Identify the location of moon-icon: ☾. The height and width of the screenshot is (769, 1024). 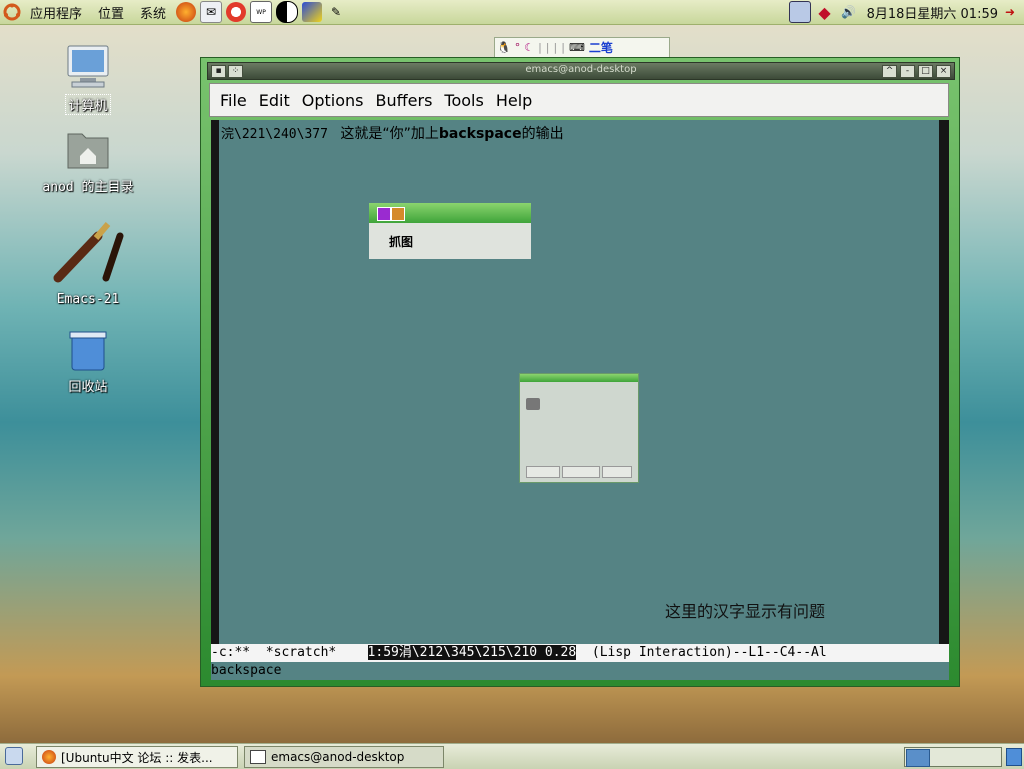
(529, 47).